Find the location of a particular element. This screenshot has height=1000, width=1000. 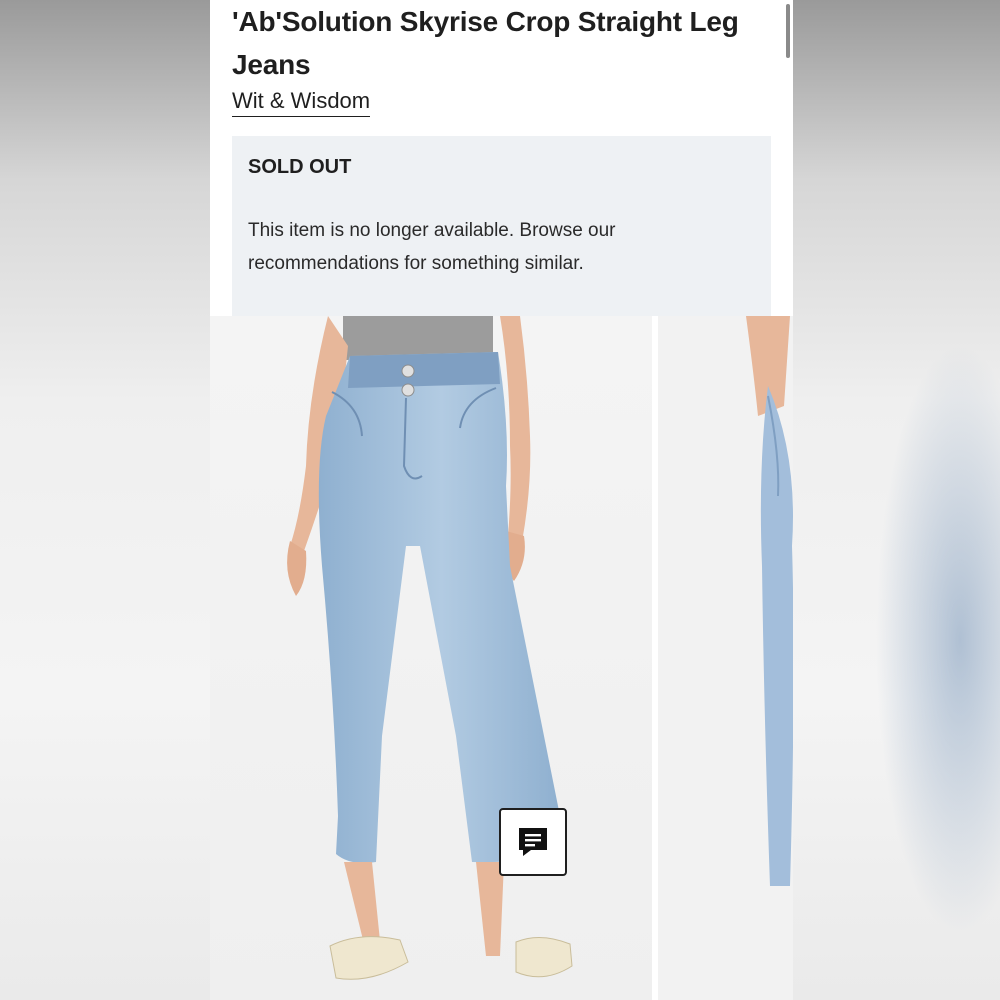

jeans-side-illustration is located at coordinates (769, 601).